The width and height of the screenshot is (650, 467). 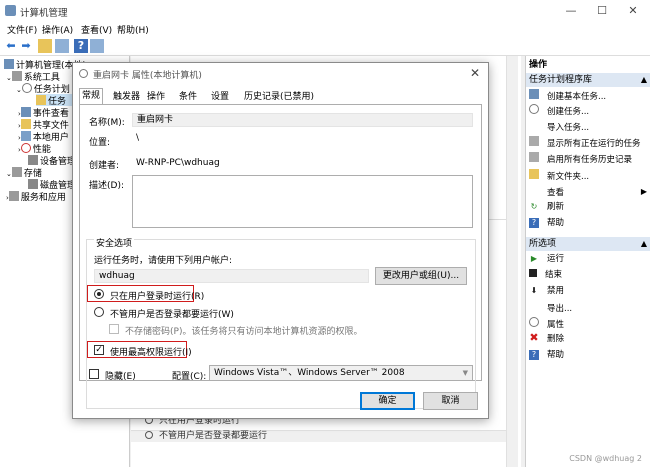 What do you see at coordinates (534, 258) in the screenshot?
I see `play-icon: ▶` at bounding box center [534, 258].